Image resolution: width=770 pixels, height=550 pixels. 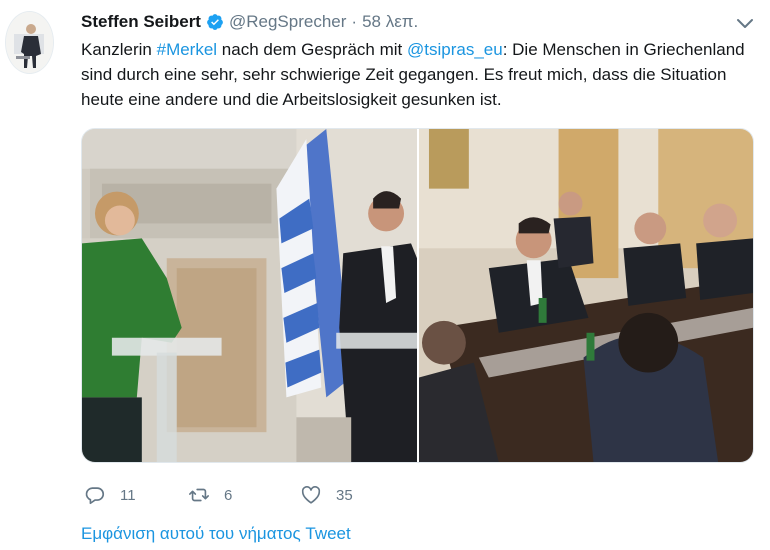 I want to click on heart-icon, so click(x=311, y=495).